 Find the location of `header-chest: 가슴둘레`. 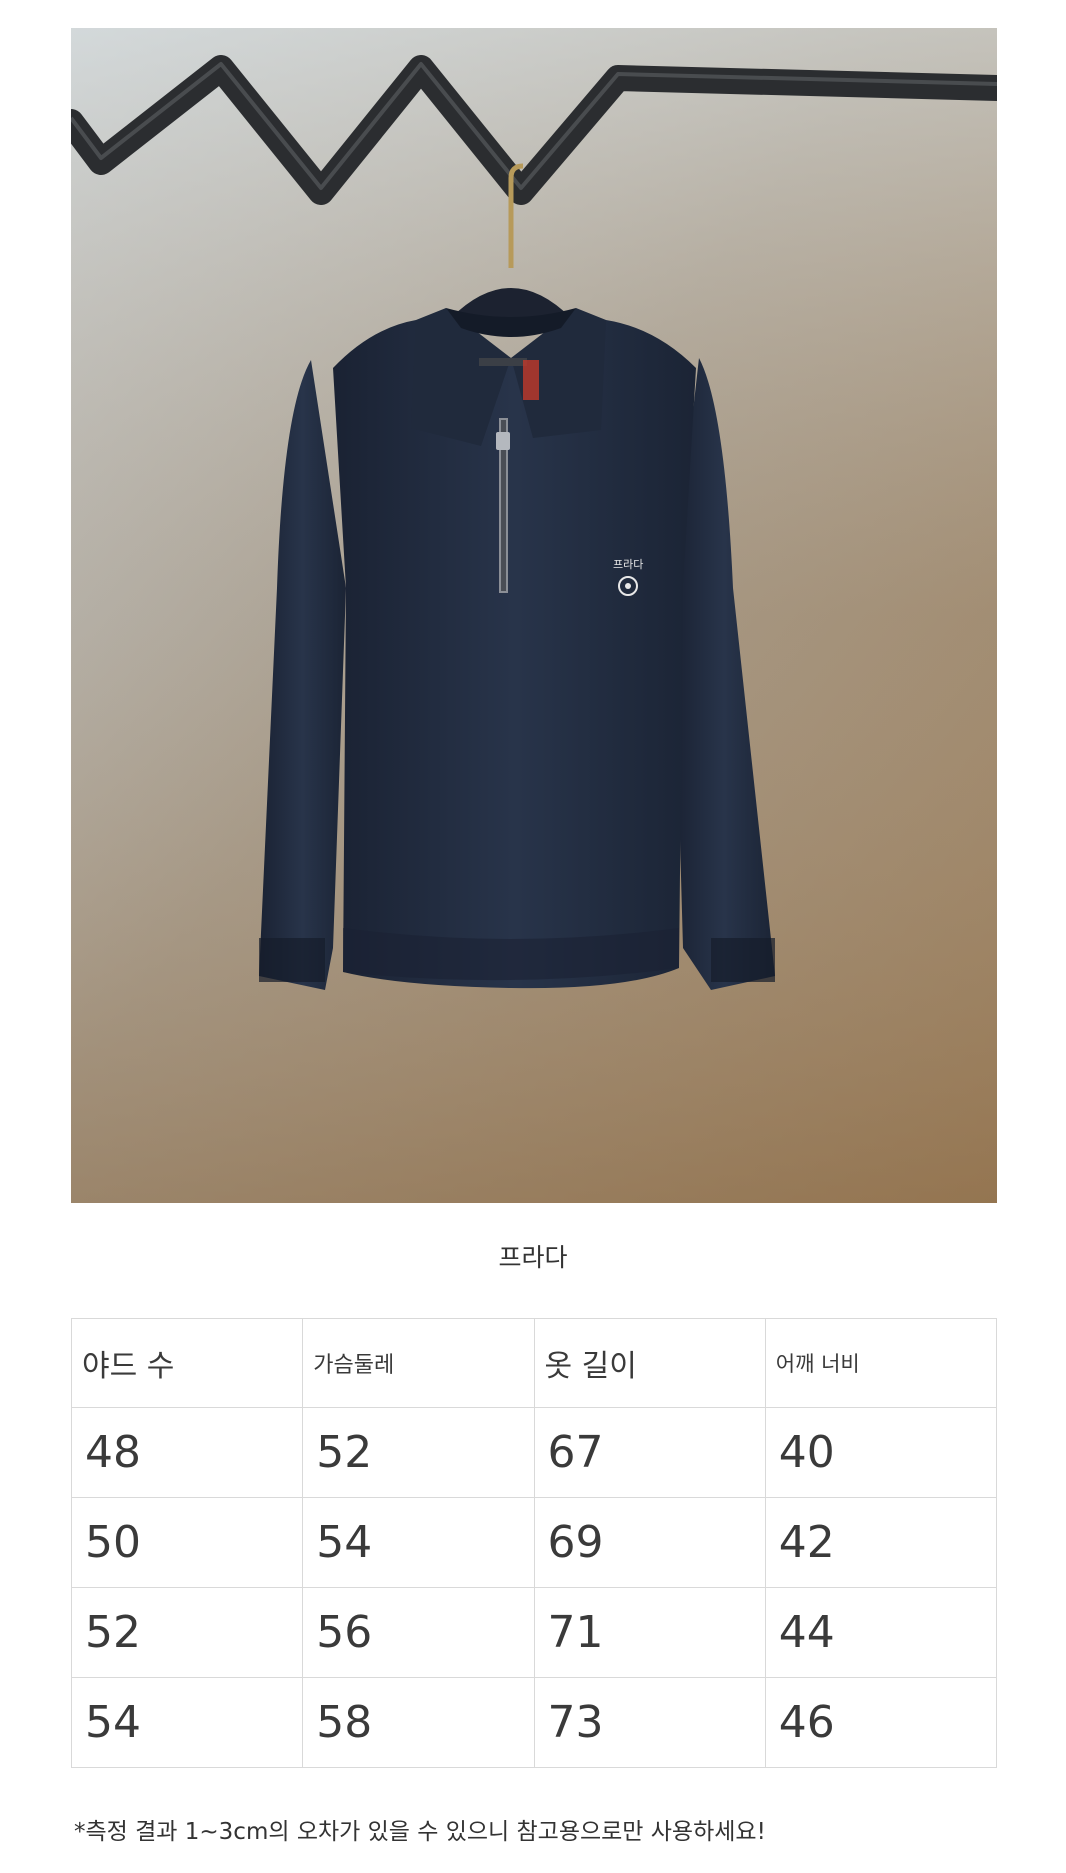

header-chest: 가슴둘레 is located at coordinates (418, 1363).